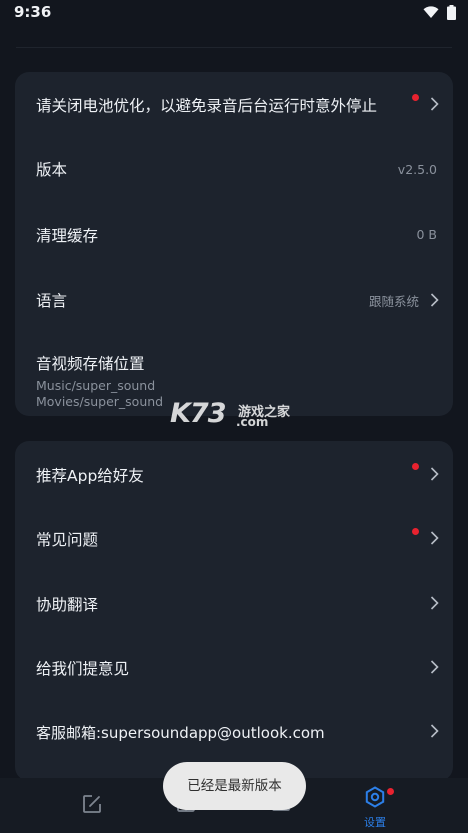 This screenshot has height=833, width=468. Describe the element at coordinates (100, 401) in the screenshot. I see `storage-path-movies: Movies/super_sound` at that location.